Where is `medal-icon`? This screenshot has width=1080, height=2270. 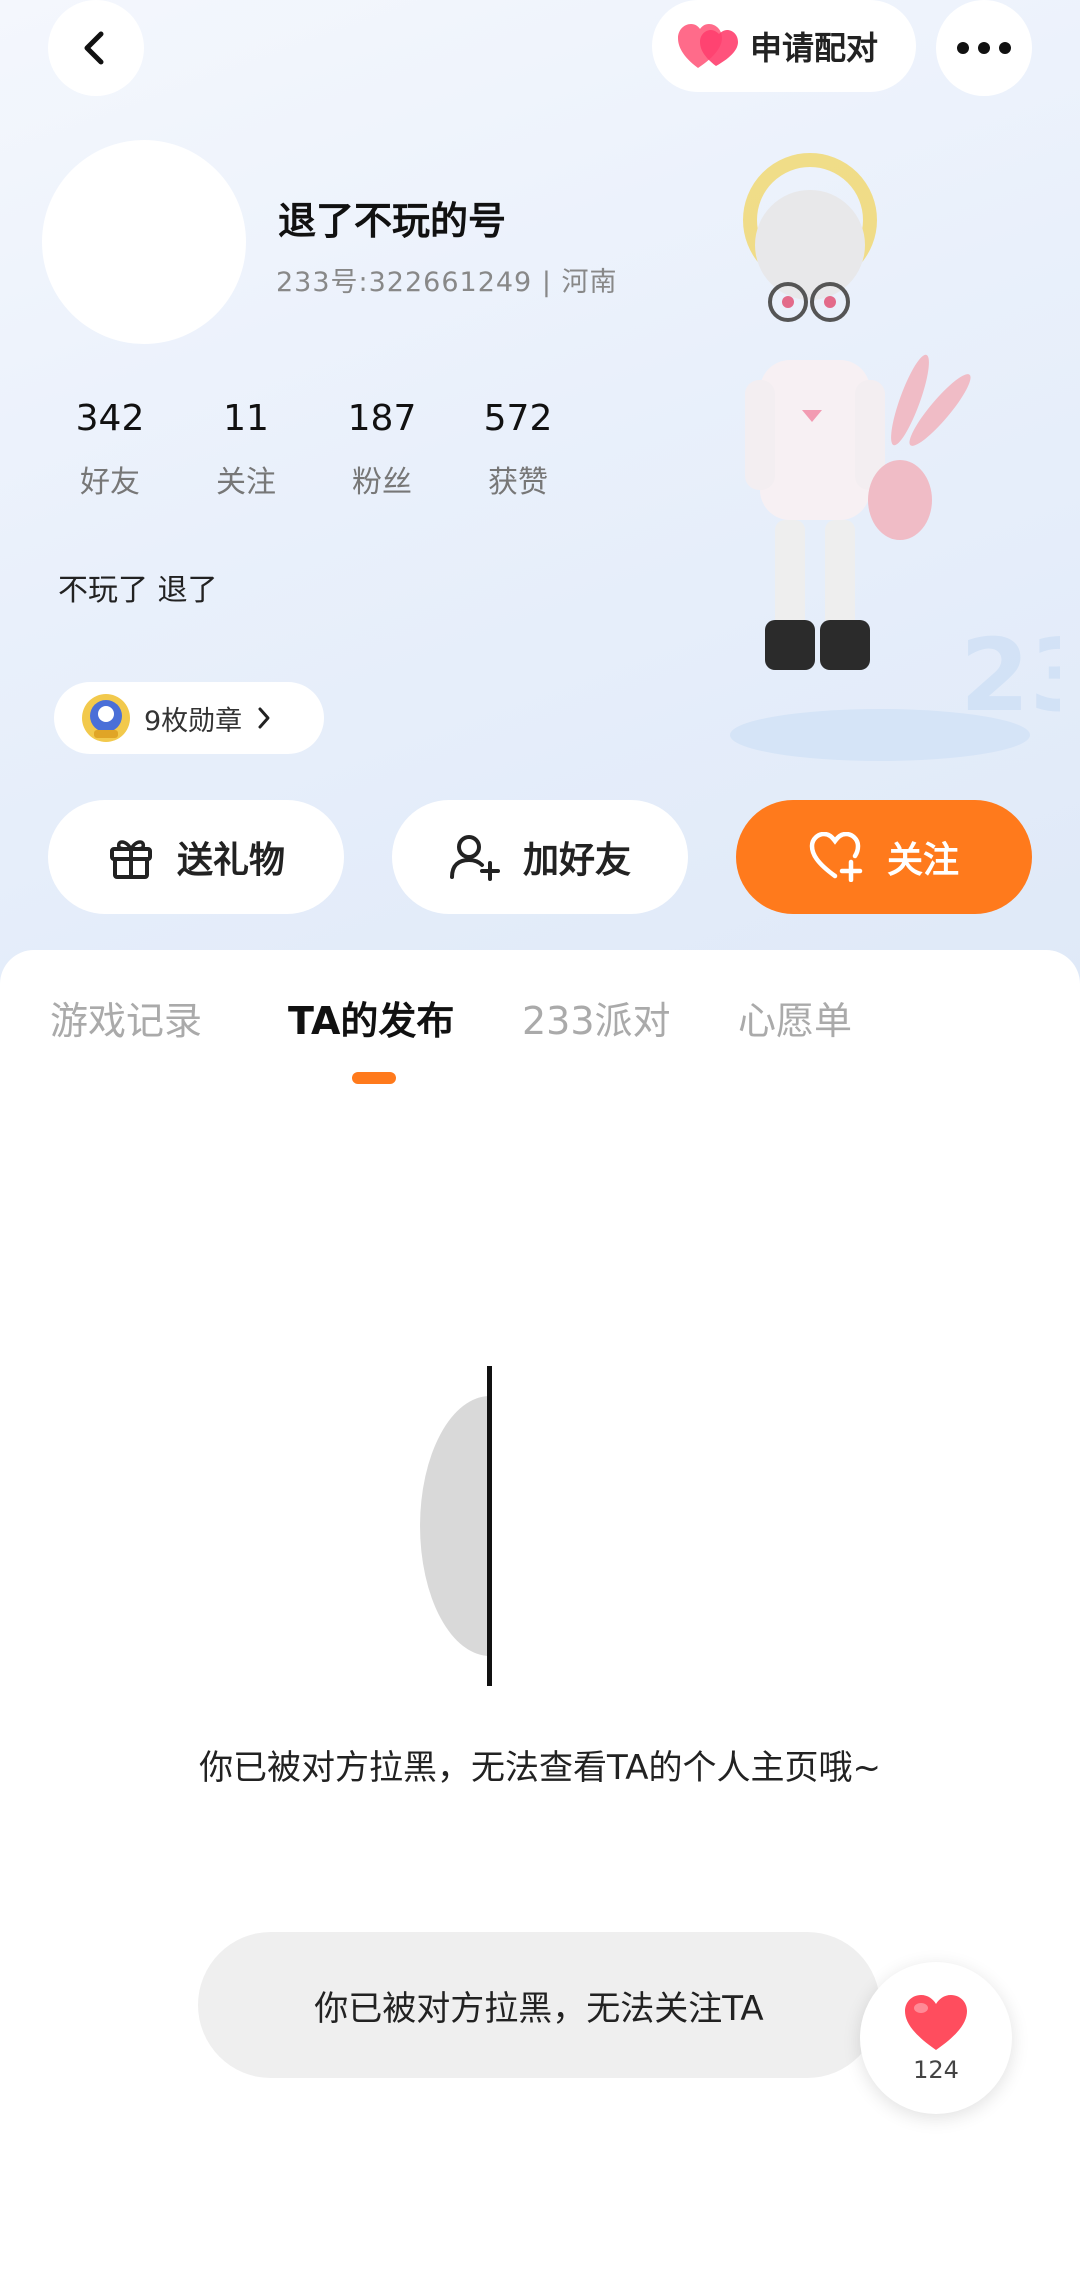 medal-icon is located at coordinates (106, 718).